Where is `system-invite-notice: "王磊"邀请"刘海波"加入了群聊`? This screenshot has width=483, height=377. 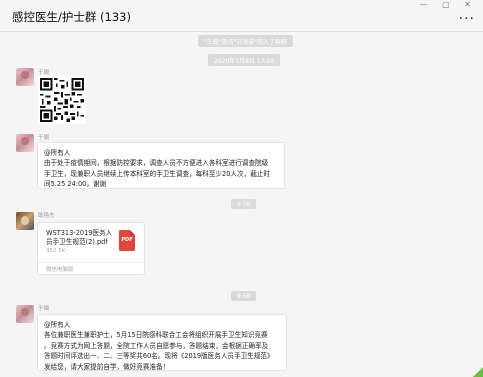 system-invite-notice: "王磊"邀请"刘海波"加入了群聊 is located at coordinates (246, 41).